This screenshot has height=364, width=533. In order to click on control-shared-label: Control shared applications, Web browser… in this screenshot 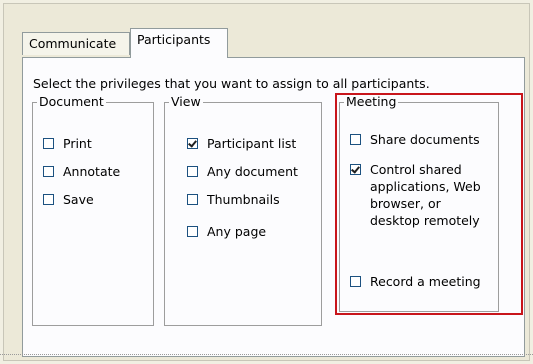, I will do `click(425, 195)`.